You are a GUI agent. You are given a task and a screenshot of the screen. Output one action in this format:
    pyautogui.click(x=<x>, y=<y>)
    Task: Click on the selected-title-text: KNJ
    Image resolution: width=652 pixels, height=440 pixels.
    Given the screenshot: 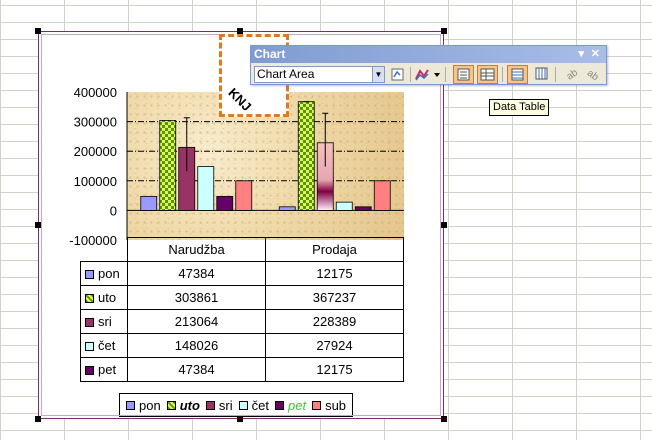 What is the action you would take?
    pyautogui.click(x=239, y=99)
    